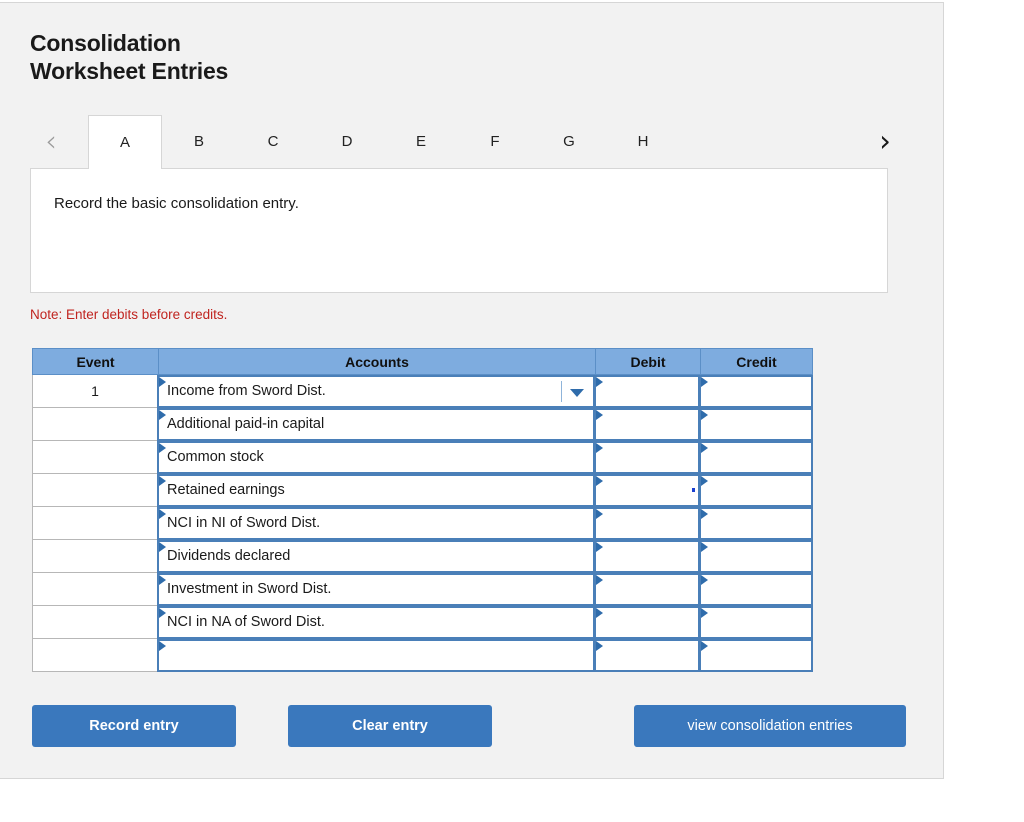  Describe the element at coordinates (693, 490) in the screenshot. I see `text-cursor` at that location.